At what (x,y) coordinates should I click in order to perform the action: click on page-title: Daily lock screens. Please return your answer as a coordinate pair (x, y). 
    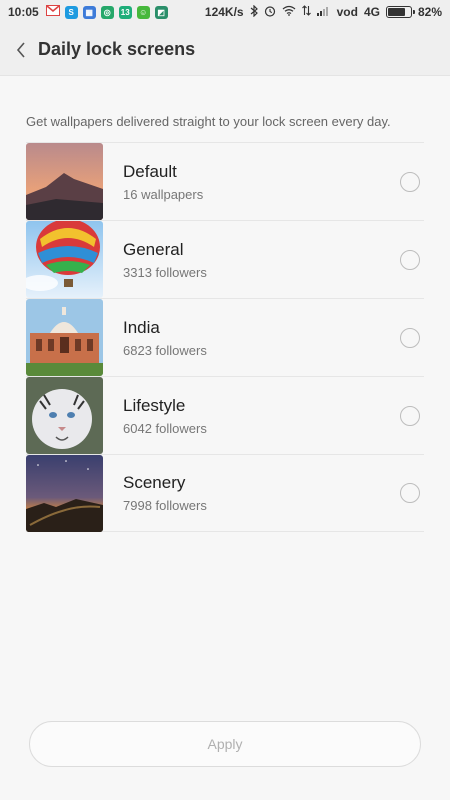
    Looking at the image, I should click on (117, 49).